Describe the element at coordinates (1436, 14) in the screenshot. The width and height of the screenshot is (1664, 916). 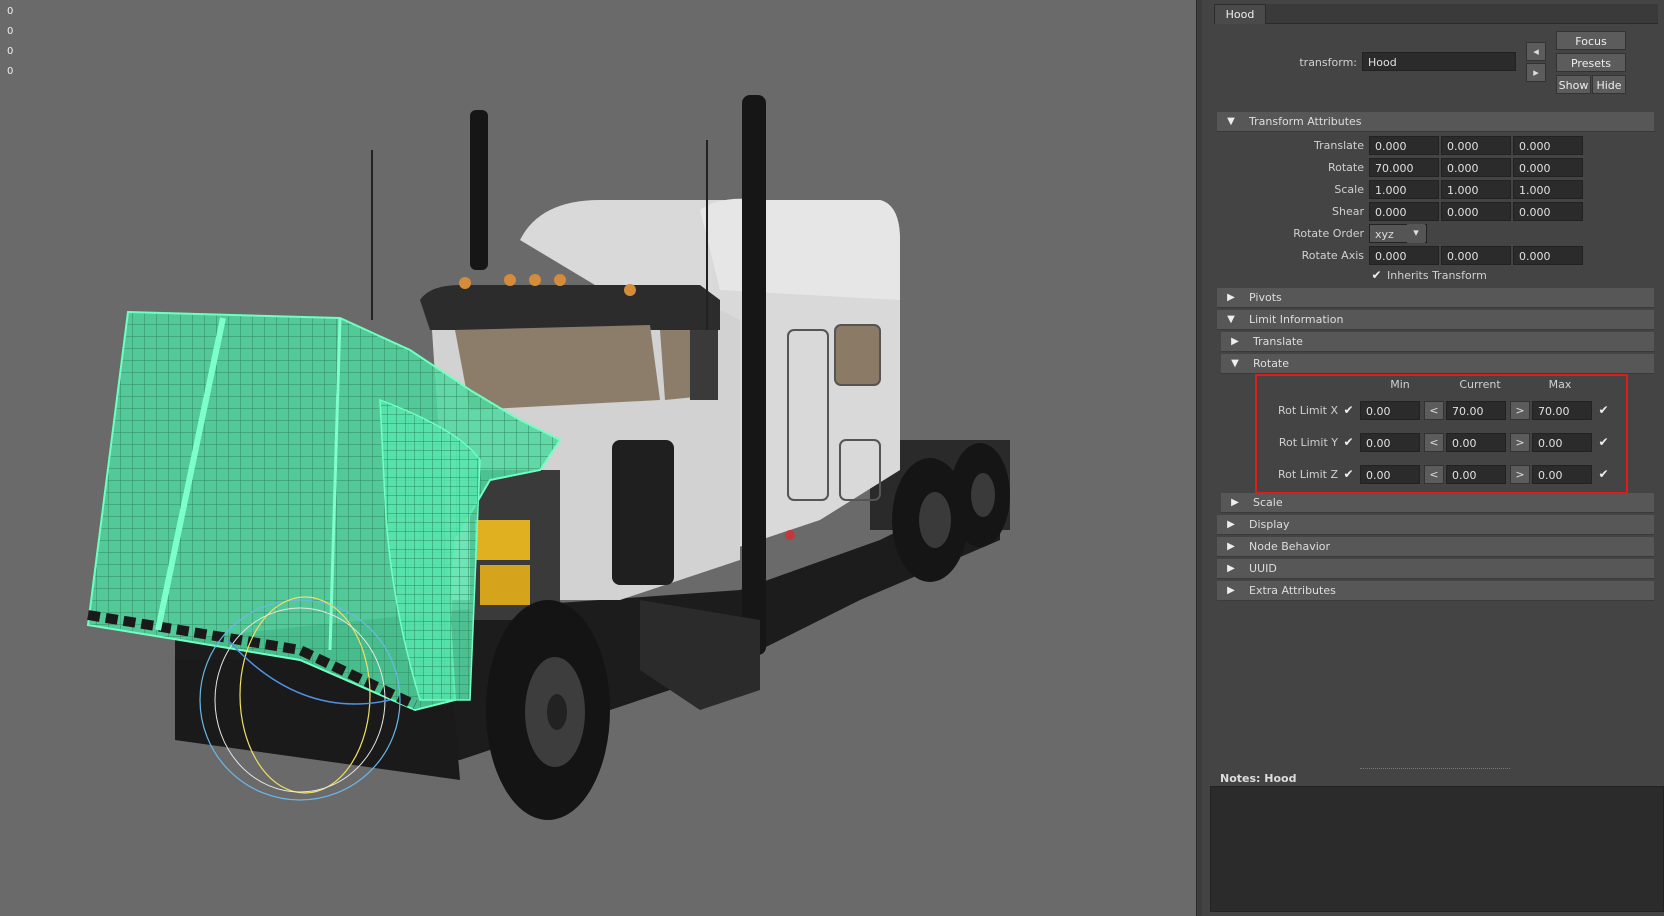
I see `node-tab-bar: Hood` at that location.